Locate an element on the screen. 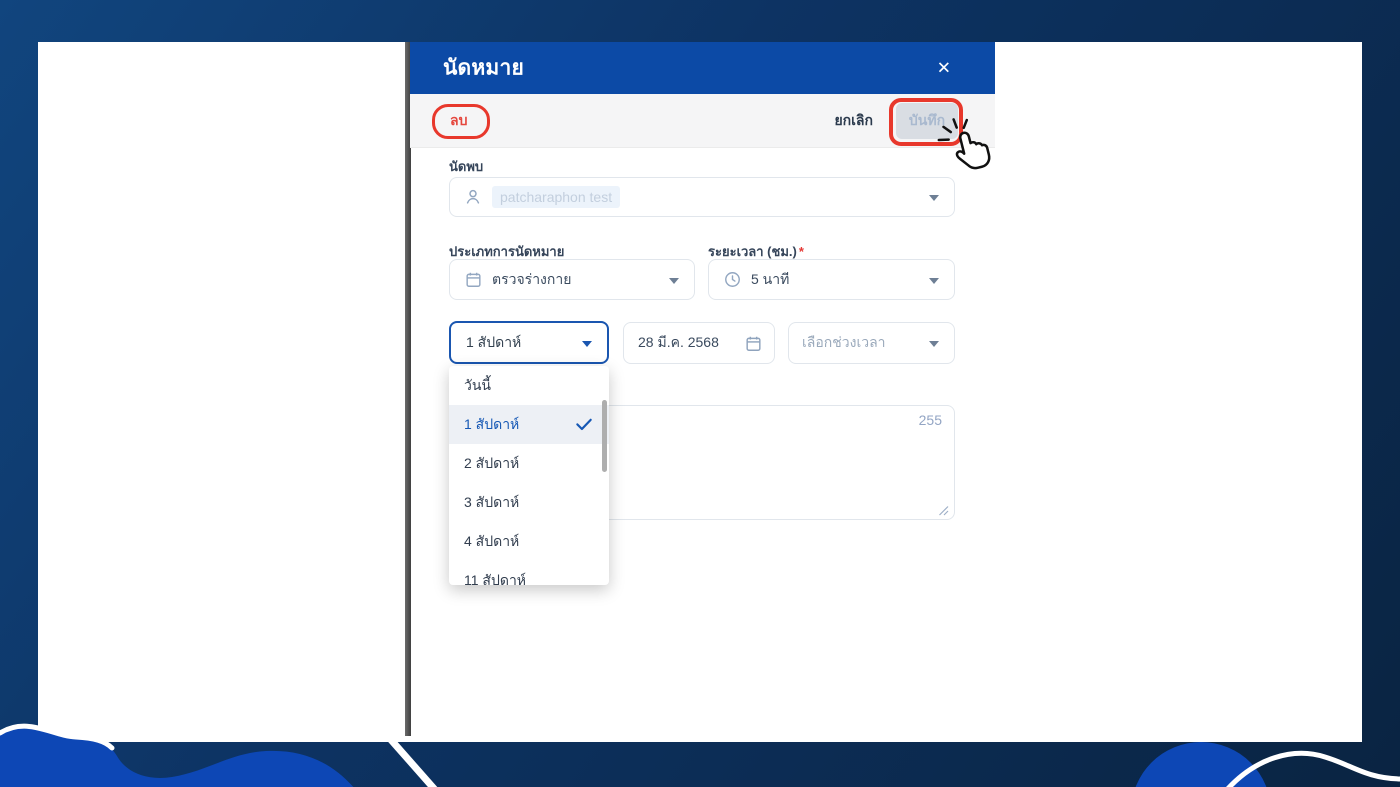  dropdown-option-3-weeks: 3 สัปดาห์ is located at coordinates (529, 502).